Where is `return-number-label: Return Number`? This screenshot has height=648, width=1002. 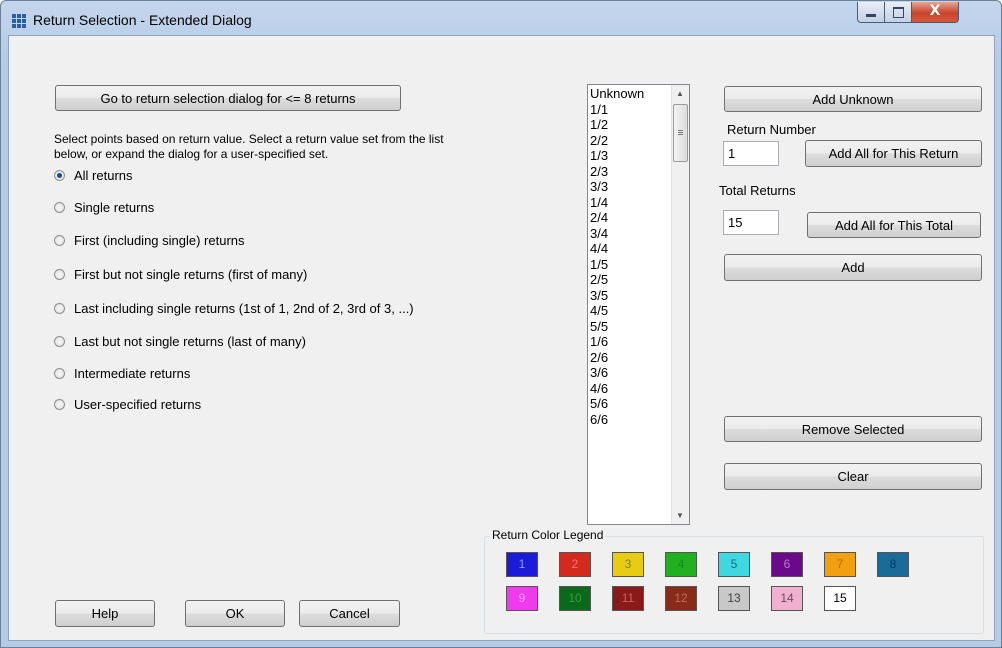
return-number-label: Return Number is located at coordinates (771, 129).